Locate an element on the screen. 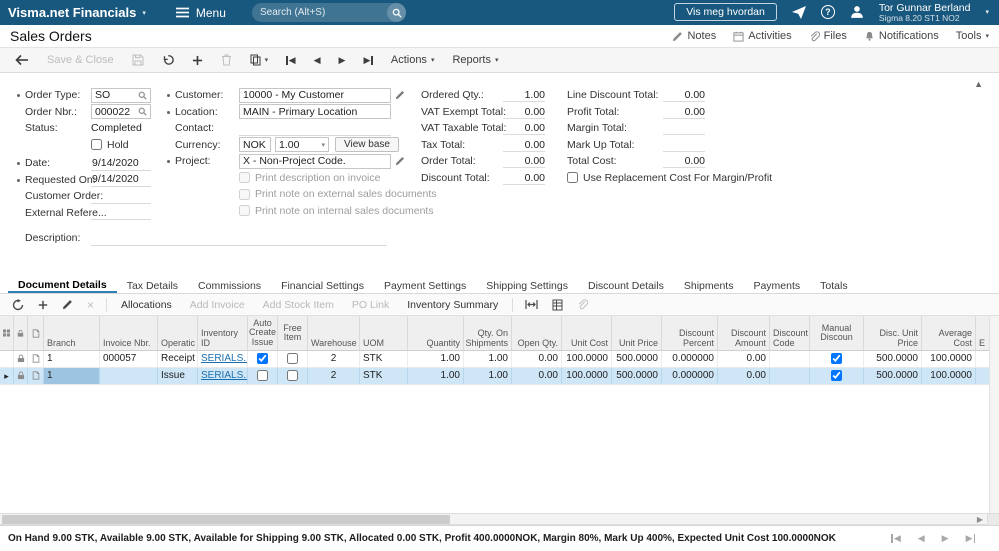 The width and height of the screenshot is (999, 551). grid-settings-header is located at coordinates (7, 333).